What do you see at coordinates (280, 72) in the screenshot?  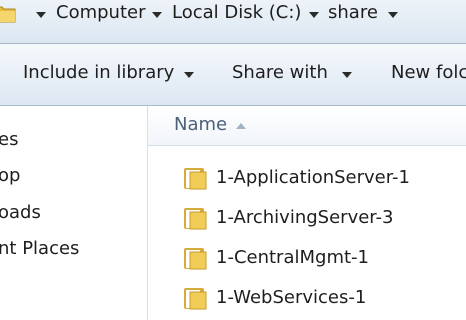 I see `share-with-button: Share with` at bounding box center [280, 72].